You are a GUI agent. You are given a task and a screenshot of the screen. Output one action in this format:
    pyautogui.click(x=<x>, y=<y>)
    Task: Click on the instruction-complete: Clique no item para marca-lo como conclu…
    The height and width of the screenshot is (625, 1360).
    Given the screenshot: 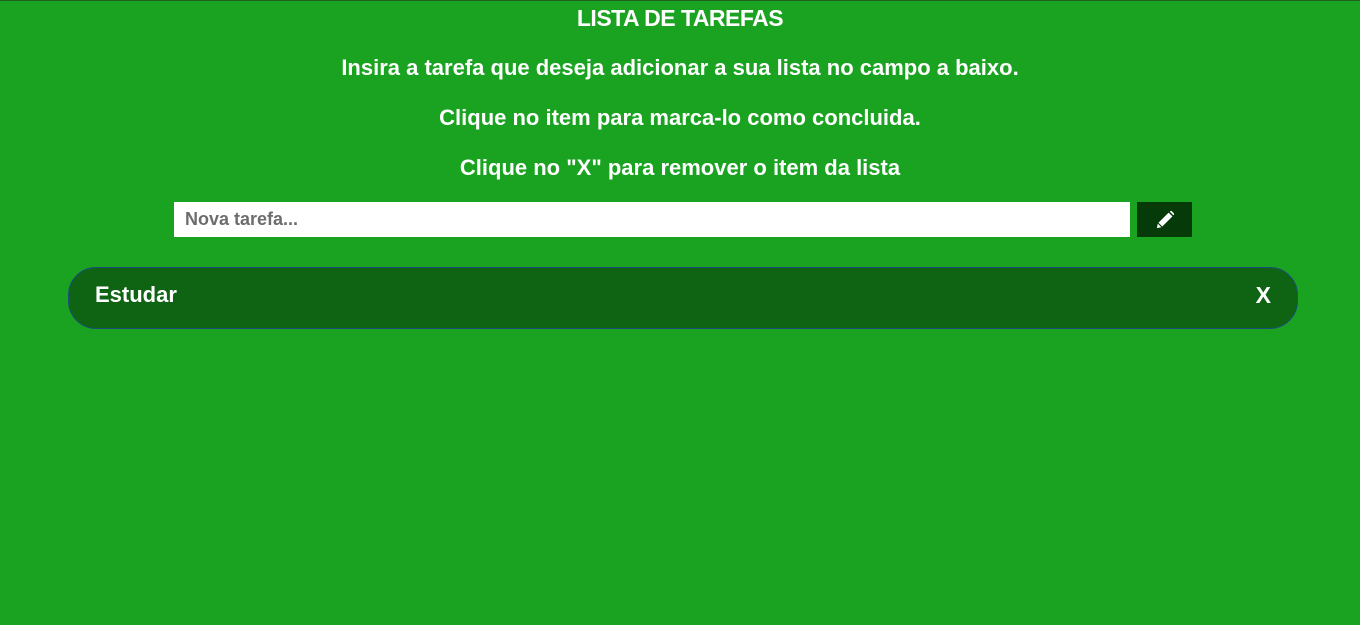 What is the action you would take?
    pyautogui.click(x=680, y=117)
    